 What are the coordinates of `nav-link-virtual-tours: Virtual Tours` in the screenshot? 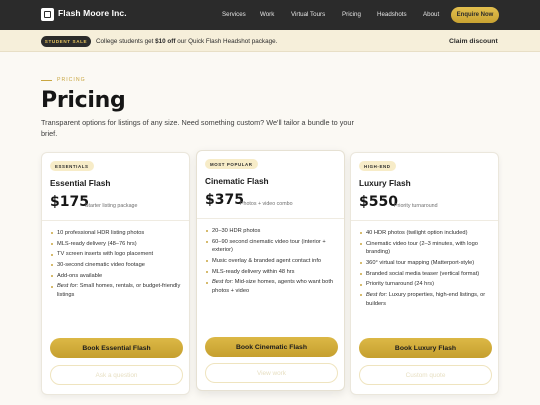 It's located at (308, 14).